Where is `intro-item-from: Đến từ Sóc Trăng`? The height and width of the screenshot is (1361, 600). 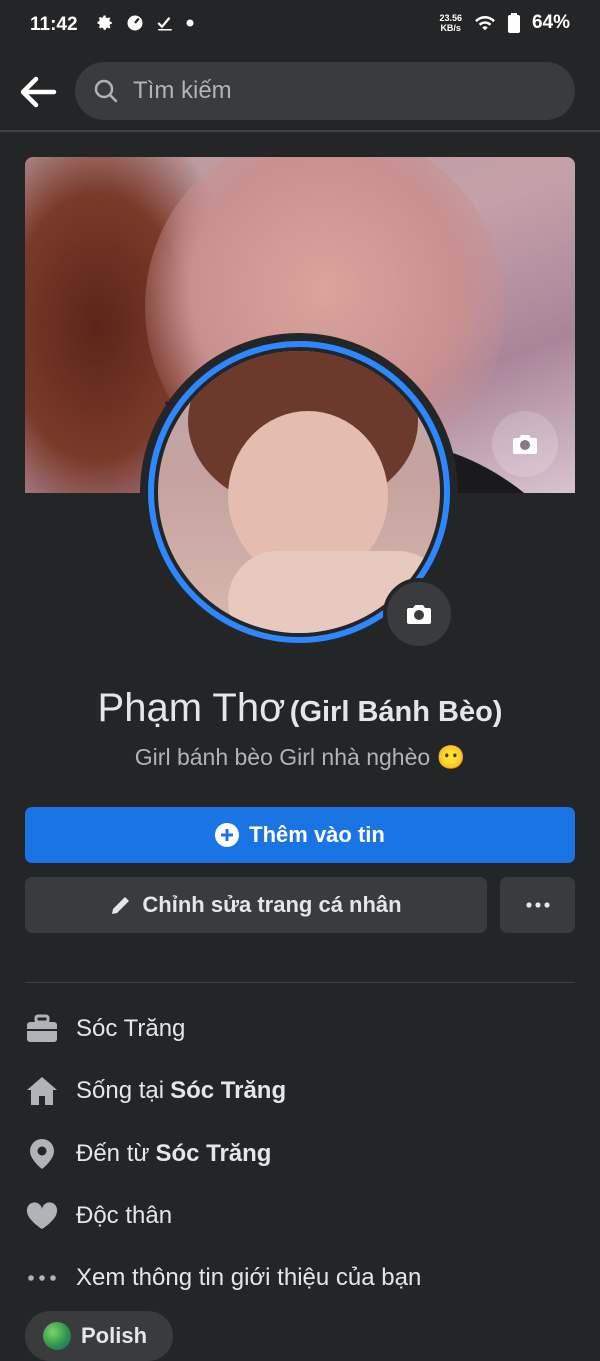
intro-item-from: Đến từ Sóc Trăng is located at coordinates (305, 1154).